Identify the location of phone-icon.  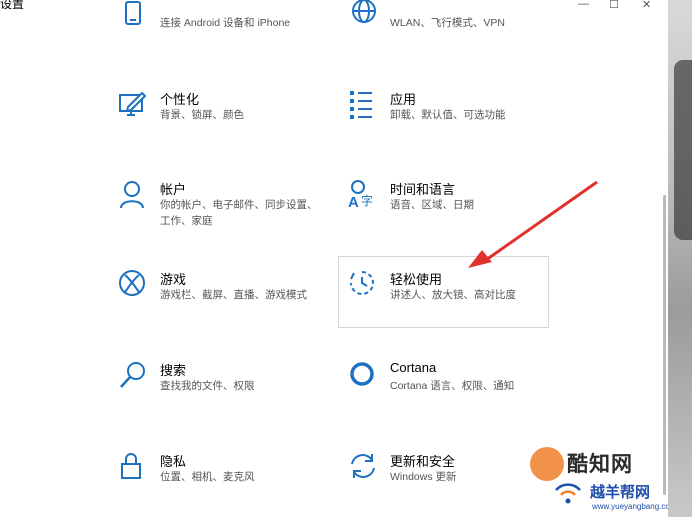
(133, 13).